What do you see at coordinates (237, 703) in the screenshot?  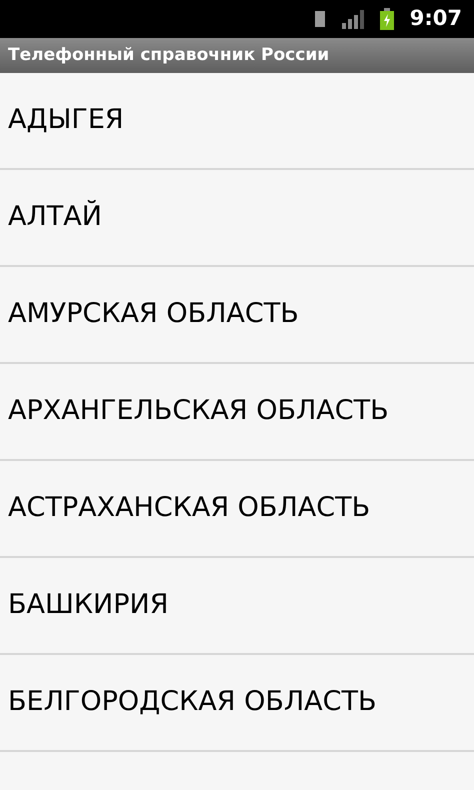 I see `list-item: БЕЛГОРОДСКАЯ ОБЛАСТЬ` at bounding box center [237, 703].